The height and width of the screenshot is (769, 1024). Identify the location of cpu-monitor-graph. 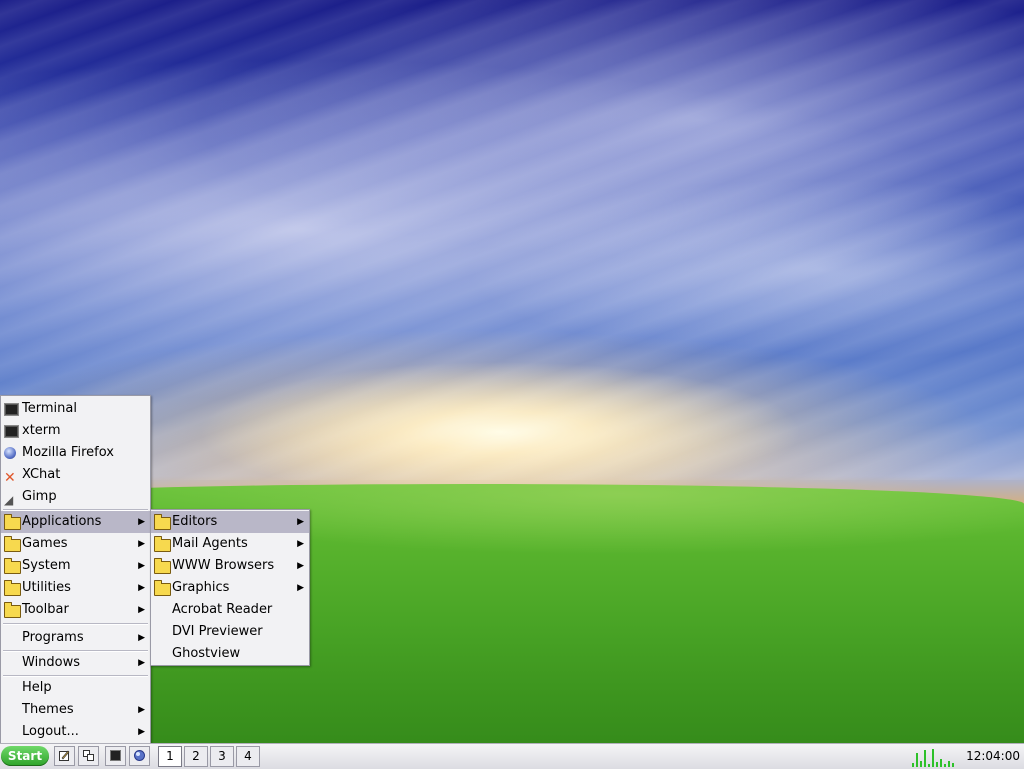
(933, 756).